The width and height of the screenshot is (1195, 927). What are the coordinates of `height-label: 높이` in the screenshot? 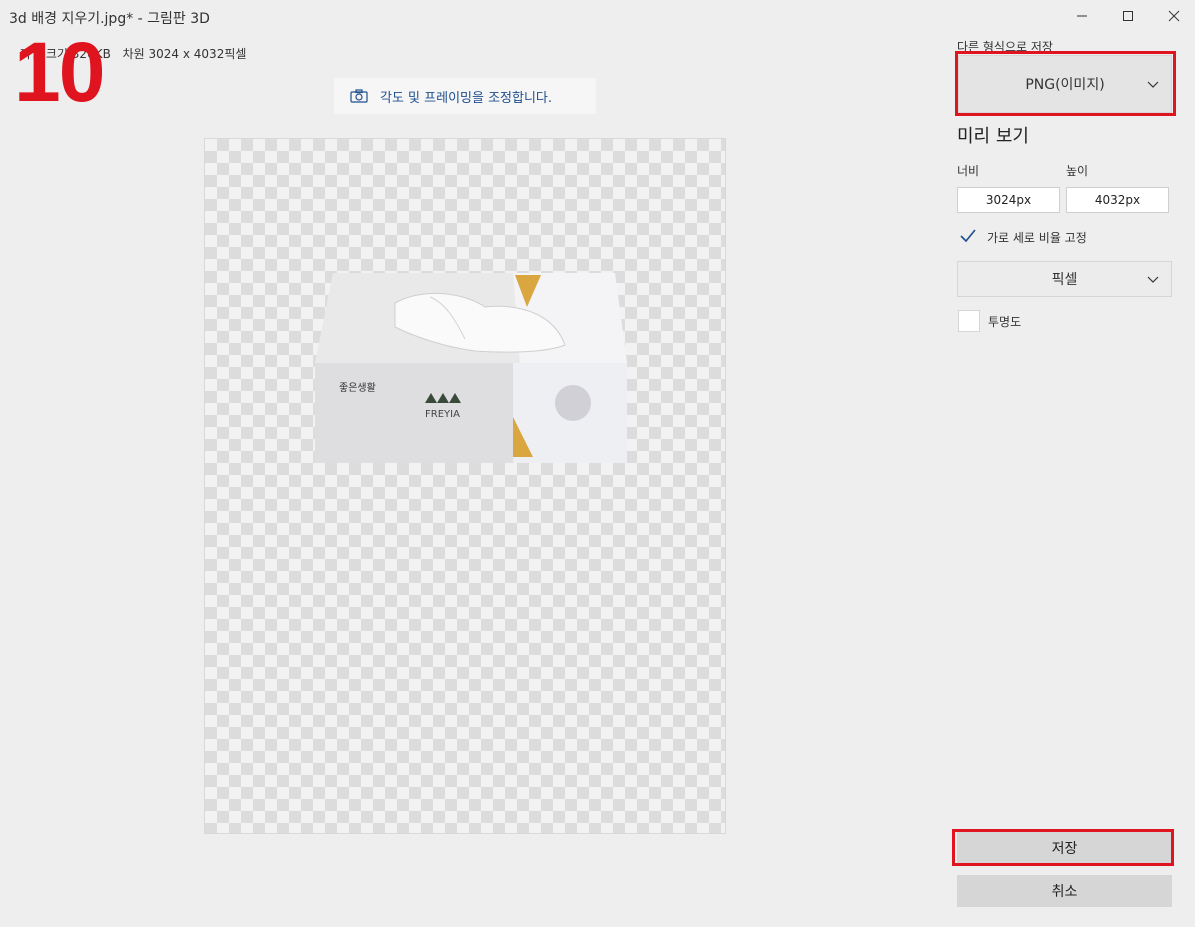 It's located at (1077, 171).